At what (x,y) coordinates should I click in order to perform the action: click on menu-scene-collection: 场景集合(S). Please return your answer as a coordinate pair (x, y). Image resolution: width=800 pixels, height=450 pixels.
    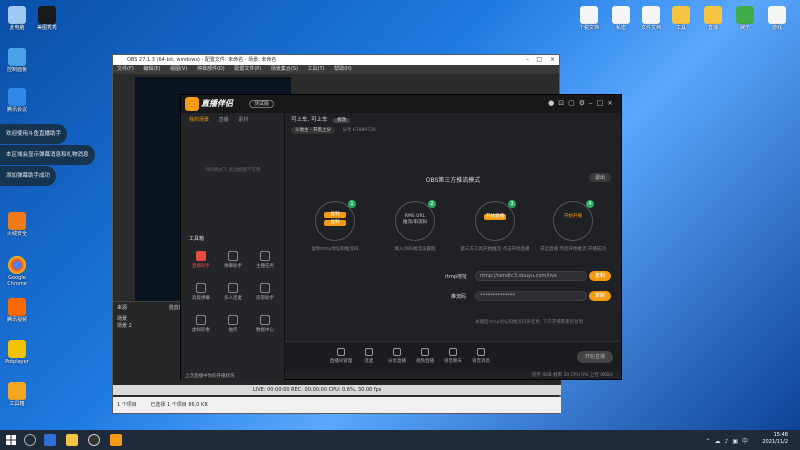
    Looking at the image, I should click on (284, 69).